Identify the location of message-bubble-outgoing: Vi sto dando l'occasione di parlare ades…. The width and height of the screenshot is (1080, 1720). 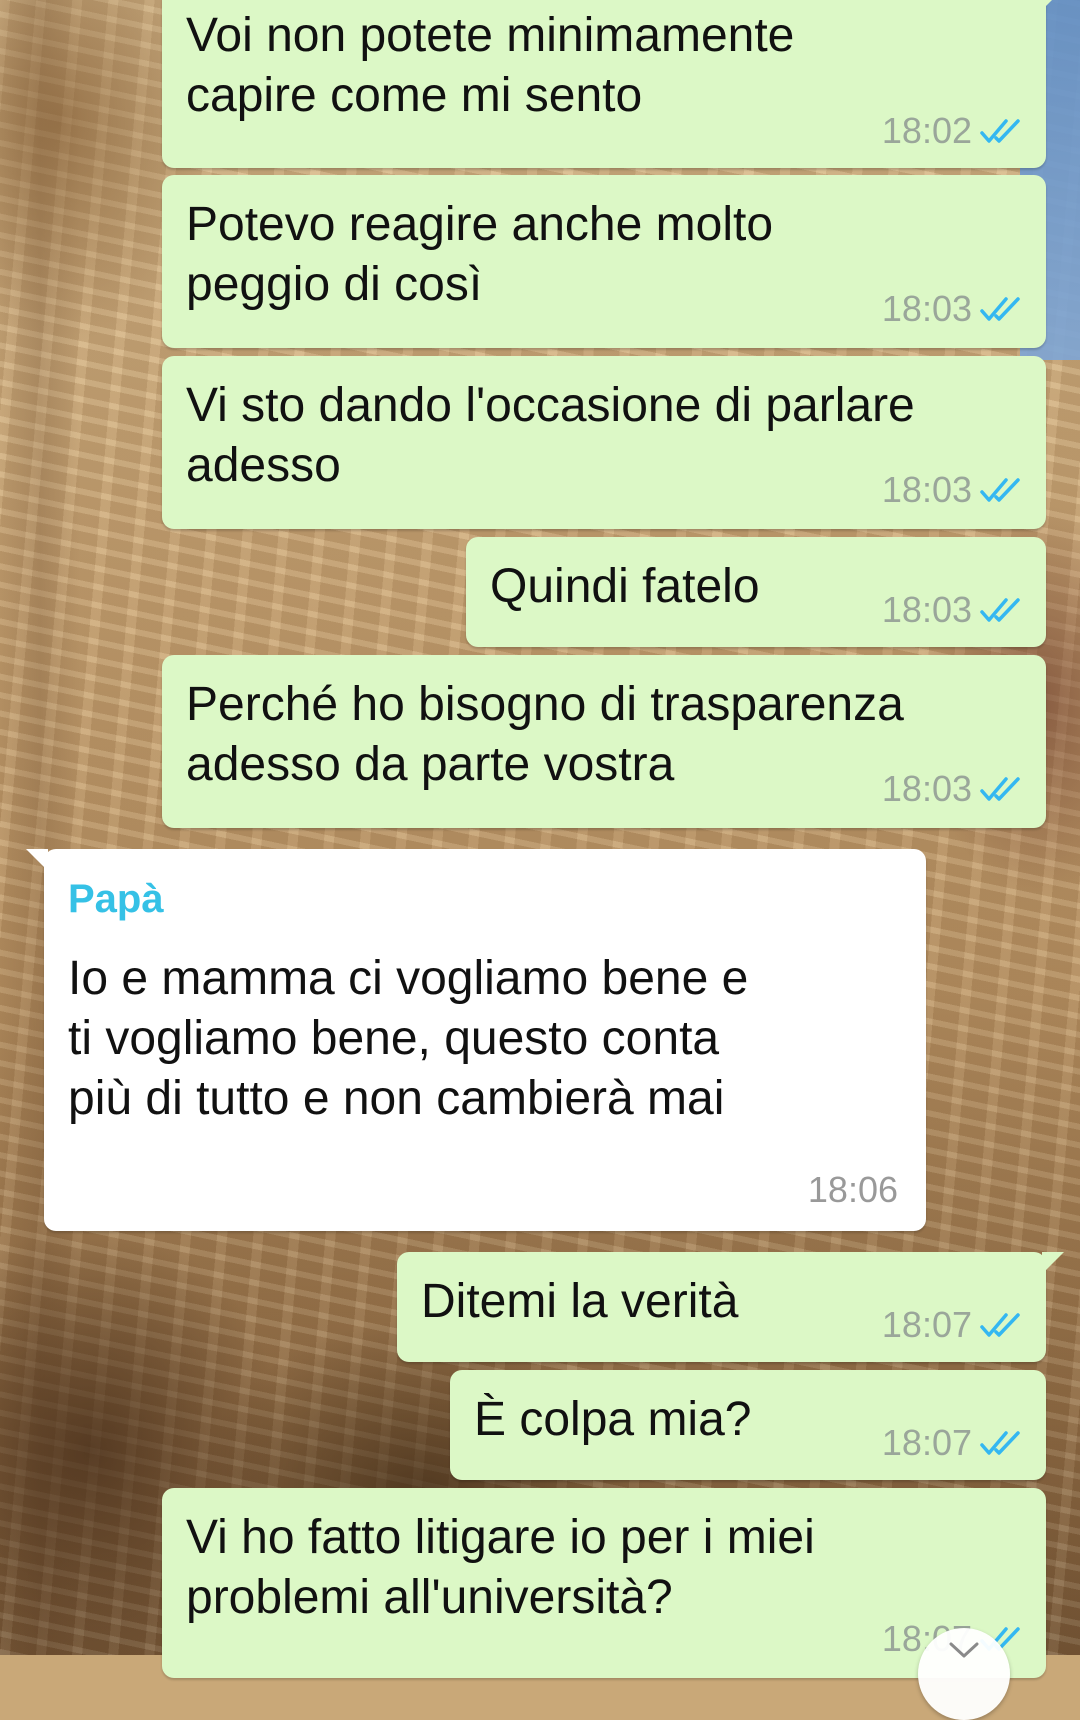
(604, 442).